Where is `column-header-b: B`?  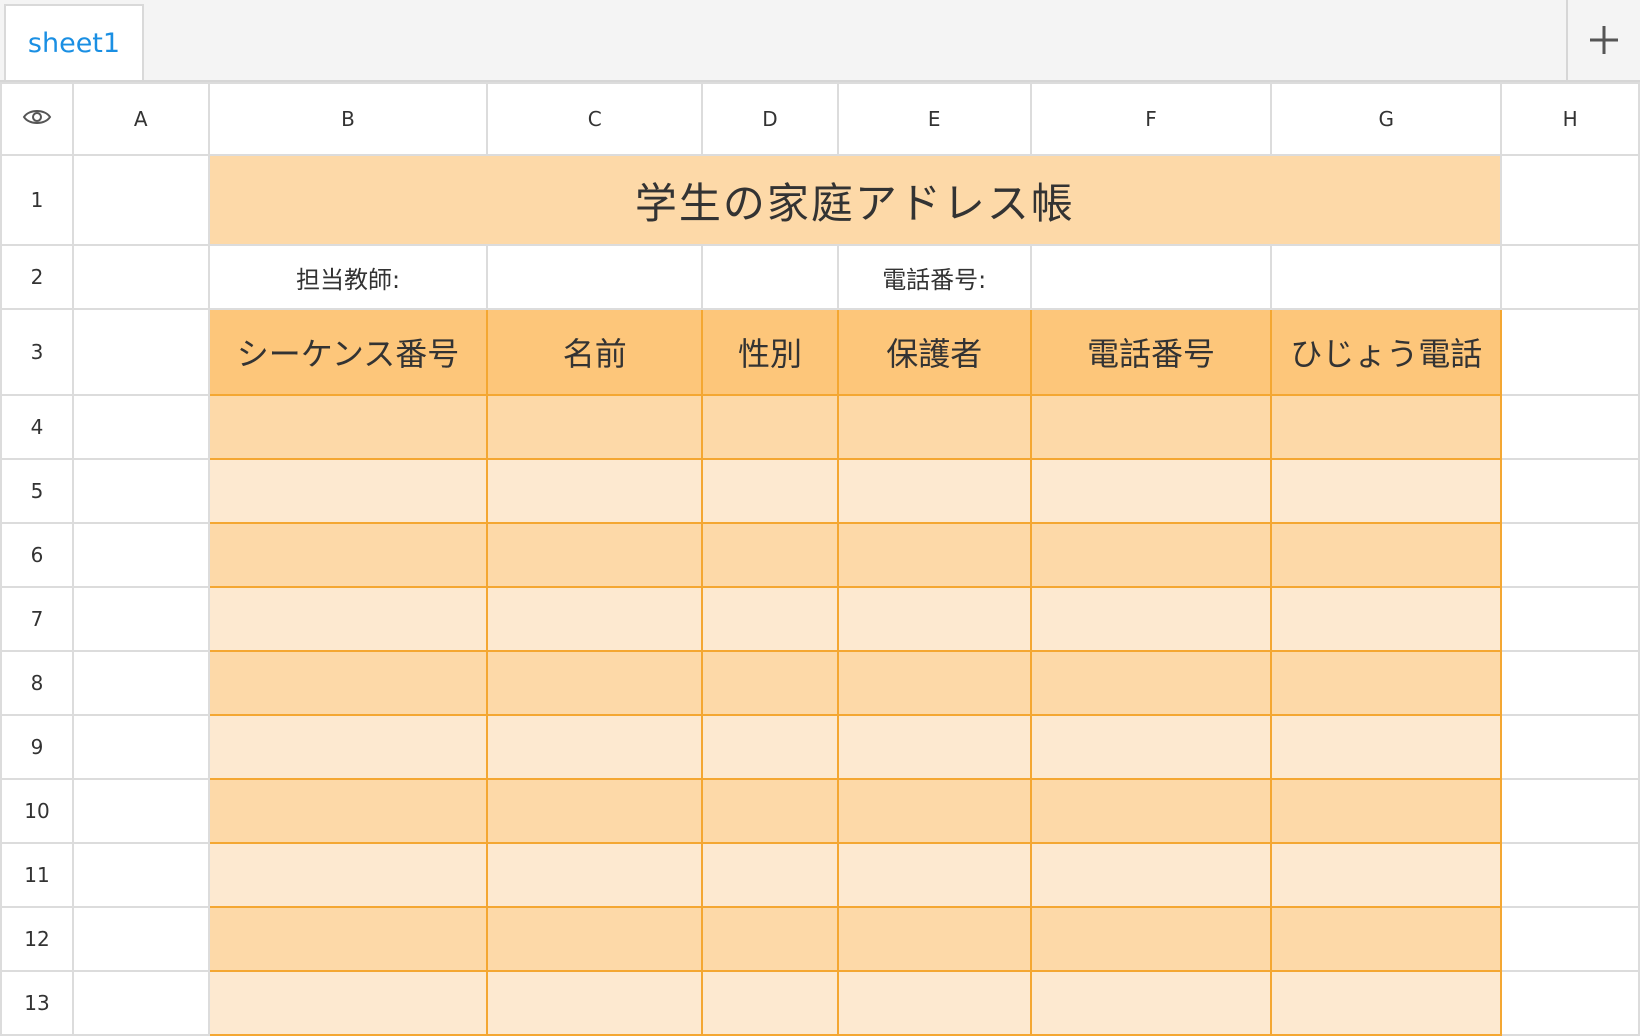
column-header-b: B is located at coordinates (348, 119).